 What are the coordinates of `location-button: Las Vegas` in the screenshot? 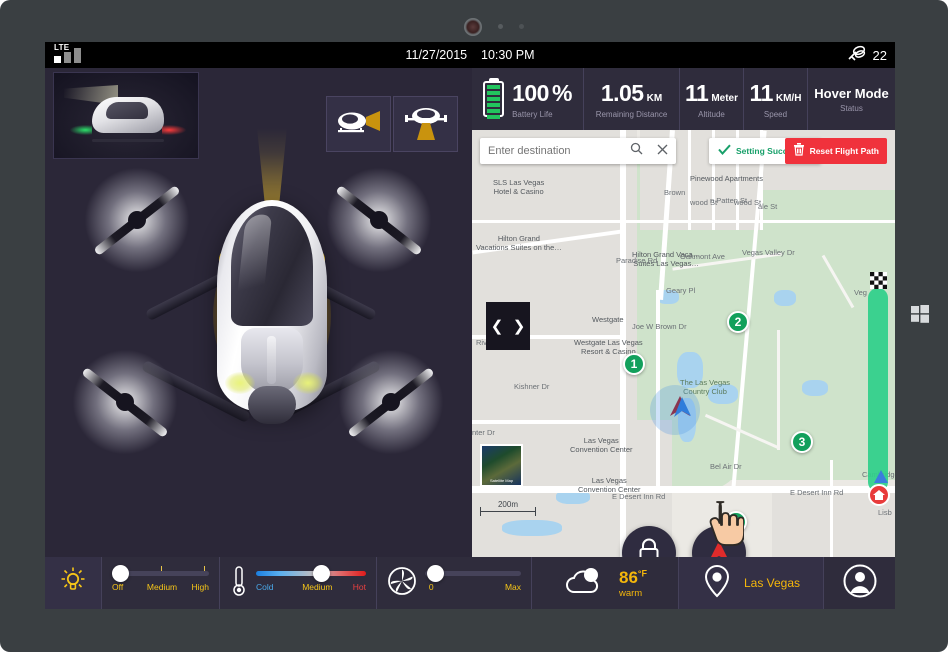 It's located at (751, 583).